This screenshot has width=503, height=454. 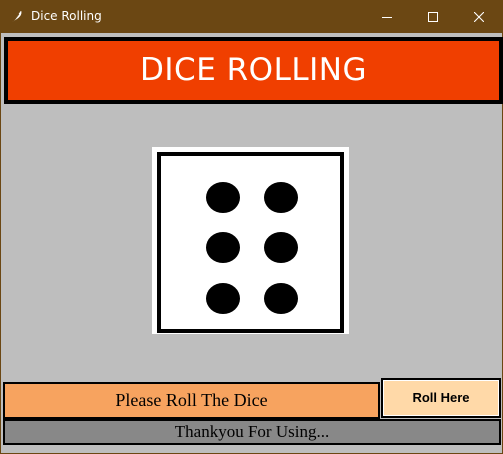 I want to click on dice-border, so click(x=250, y=242).